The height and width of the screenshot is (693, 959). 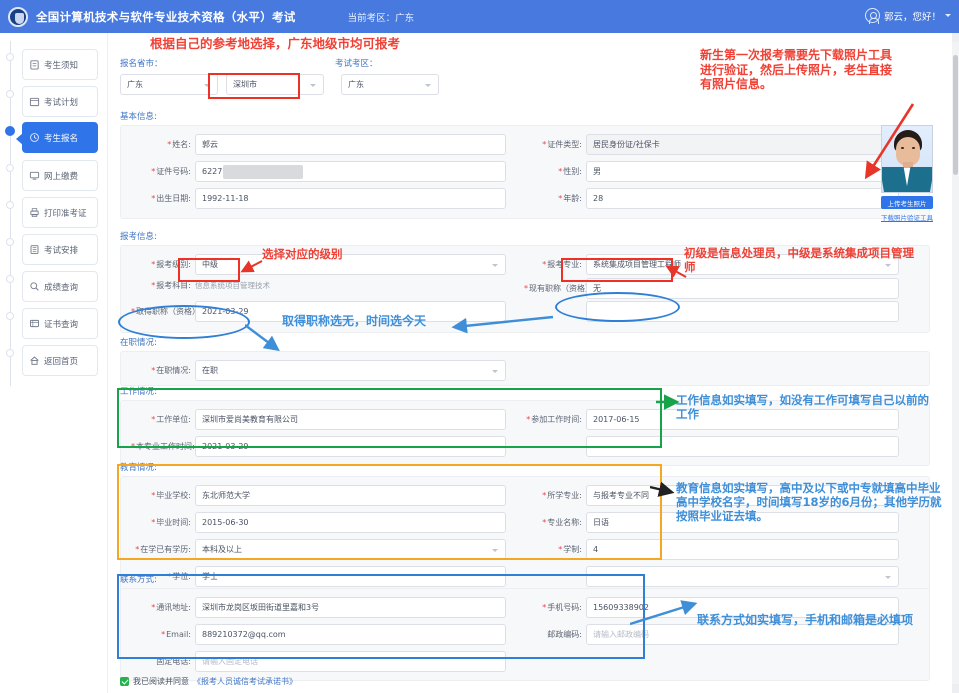 What do you see at coordinates (138, 117) in the screenshot?
I see `basic-info-section-title: 基本信息:` at bounding box center [138, 117].